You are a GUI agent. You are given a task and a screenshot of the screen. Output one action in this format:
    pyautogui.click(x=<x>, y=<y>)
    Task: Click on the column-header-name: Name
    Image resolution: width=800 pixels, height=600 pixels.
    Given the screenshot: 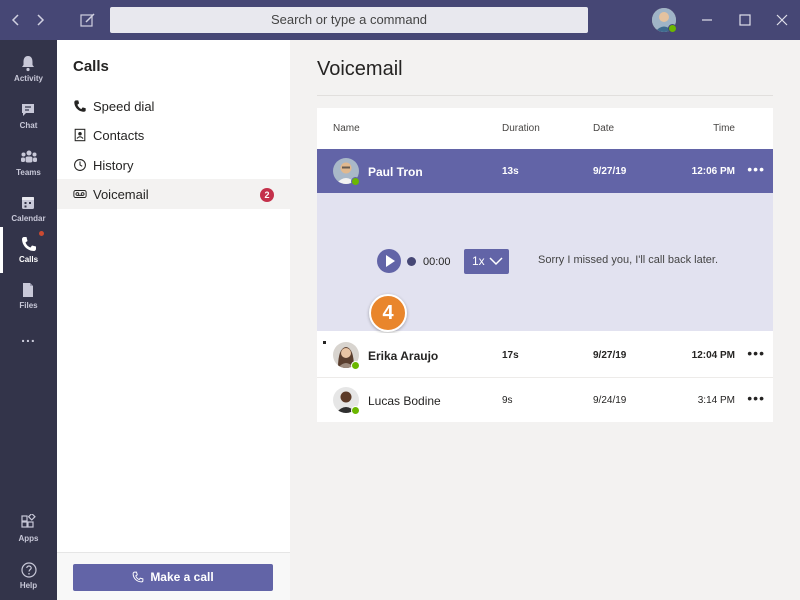 What is the action you would take?
    pyautogui.click(x=346, y=128)
    